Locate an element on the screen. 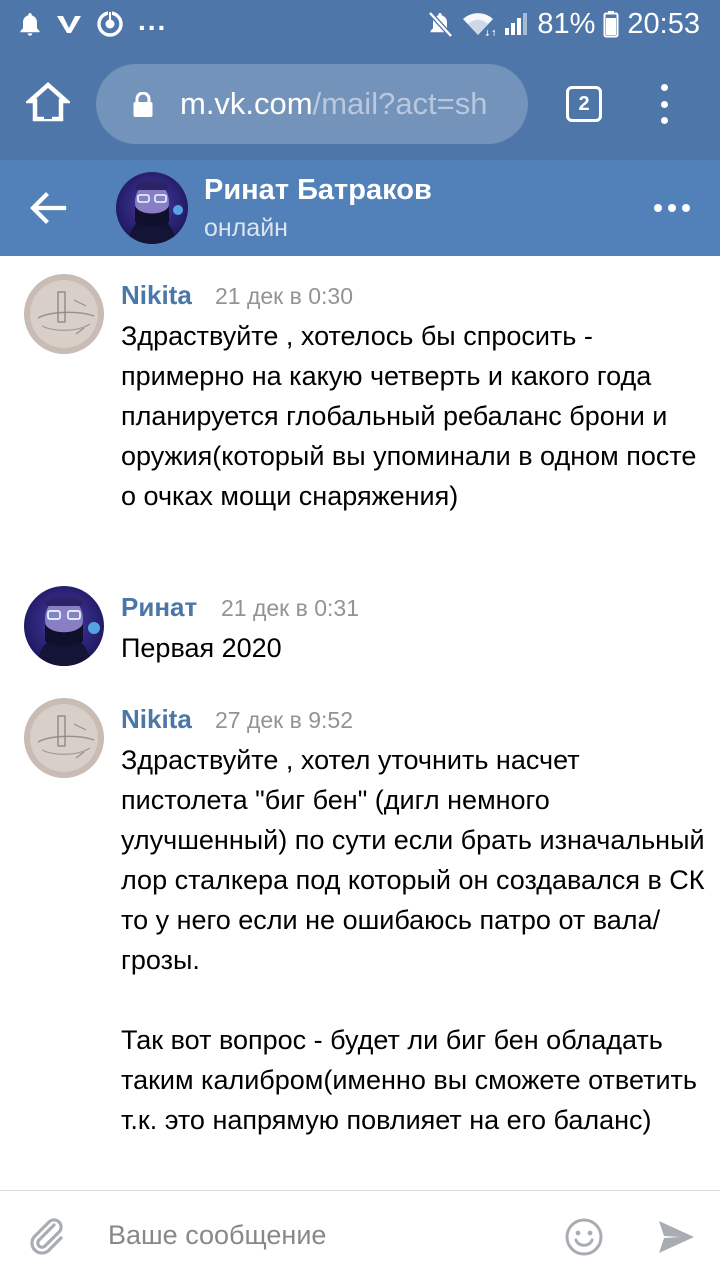 Image resolution: width=720 pixels, height=1280 pixels. message-input is located at coordinates (323, 1235).